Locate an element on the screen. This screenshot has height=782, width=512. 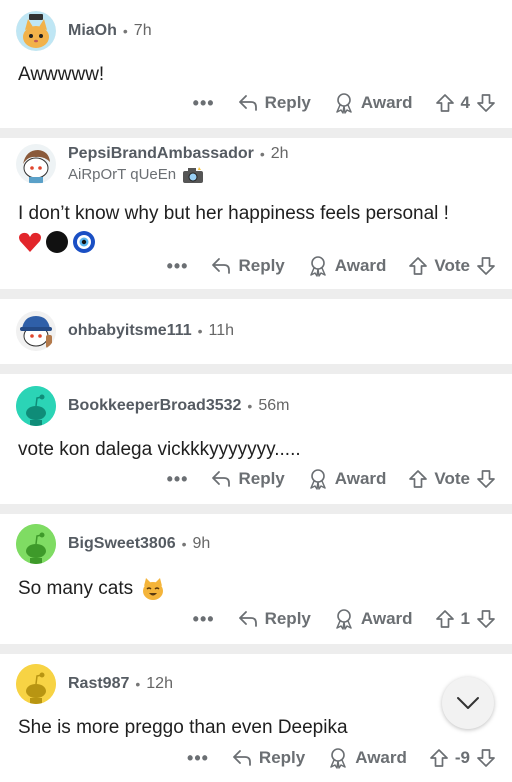
nazar-amulet-emoji-icon is located at coordinates (84, 242).